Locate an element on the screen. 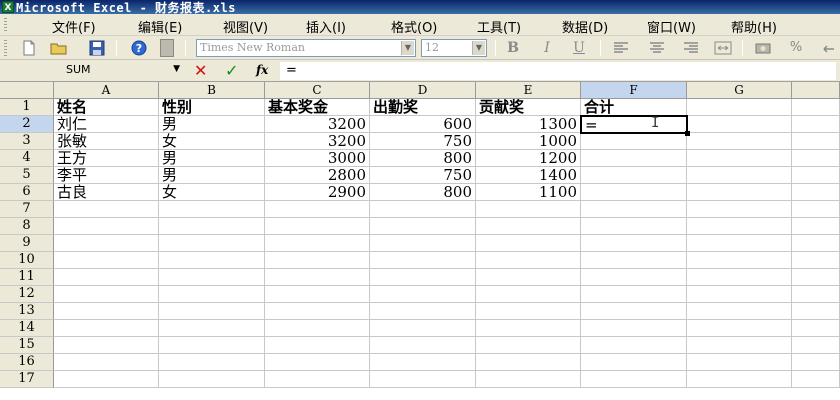 This screenshot has width=840, height=400. menu-file: 文件(F) is located at coordinates (74, 26).